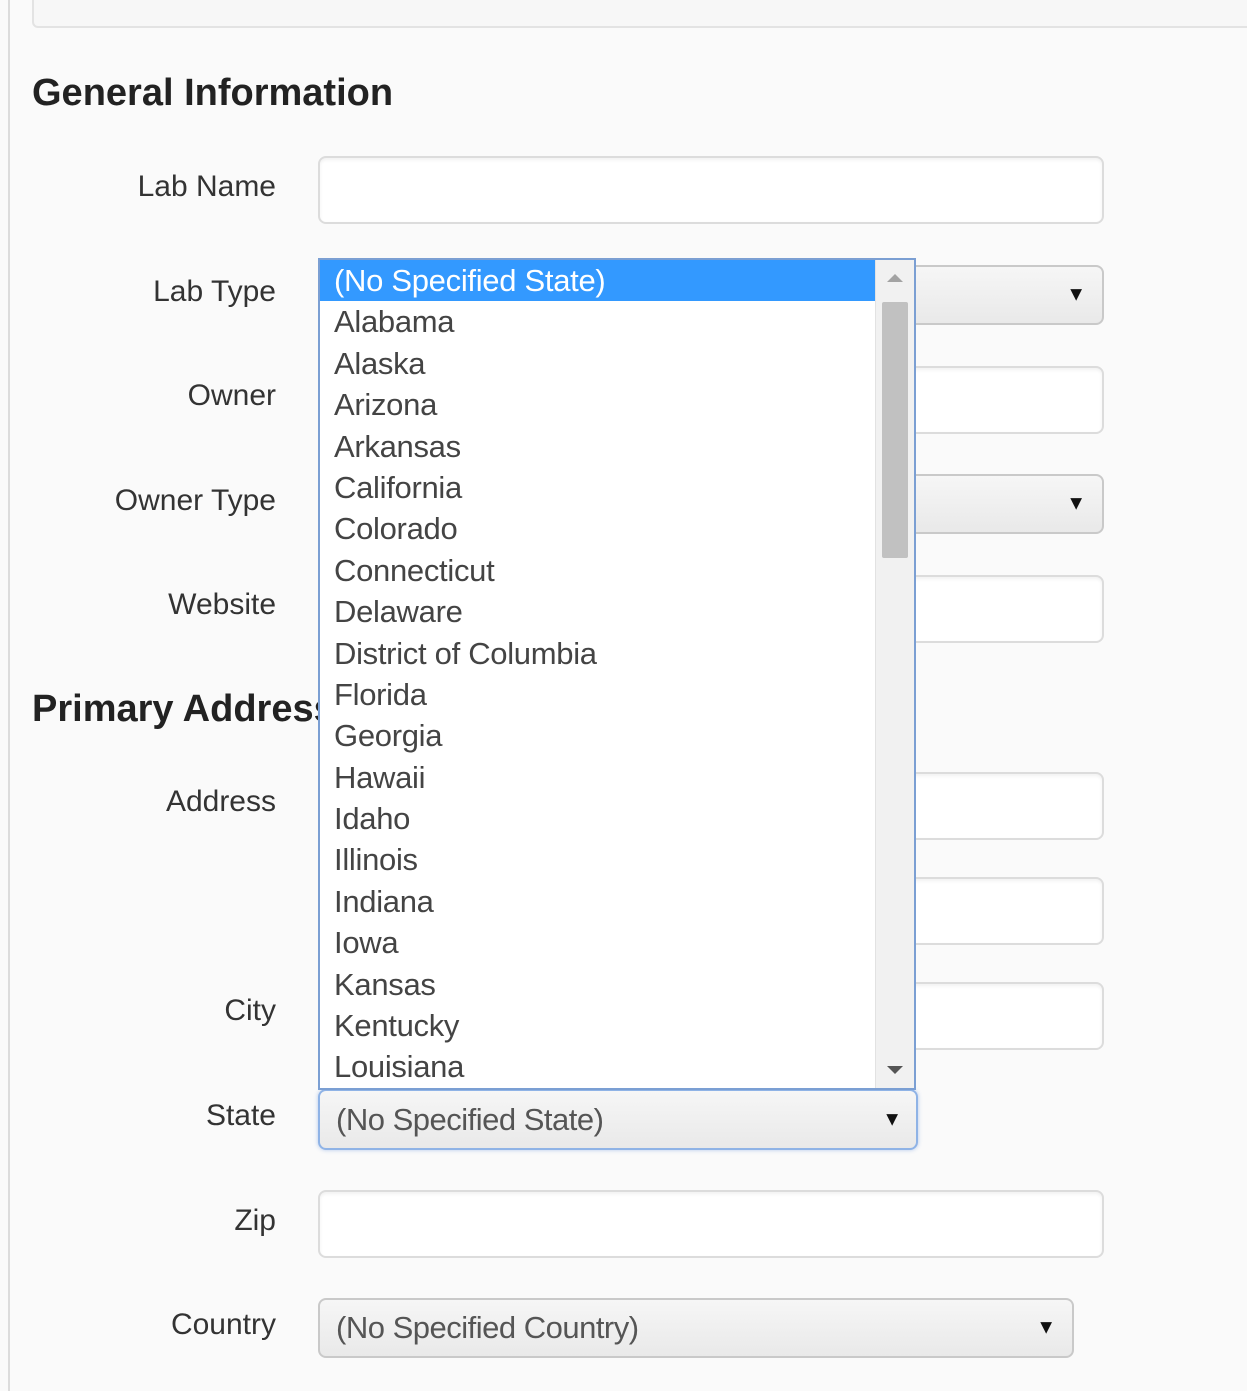  I want to click on state-option: Alabama, so click(598, 321).